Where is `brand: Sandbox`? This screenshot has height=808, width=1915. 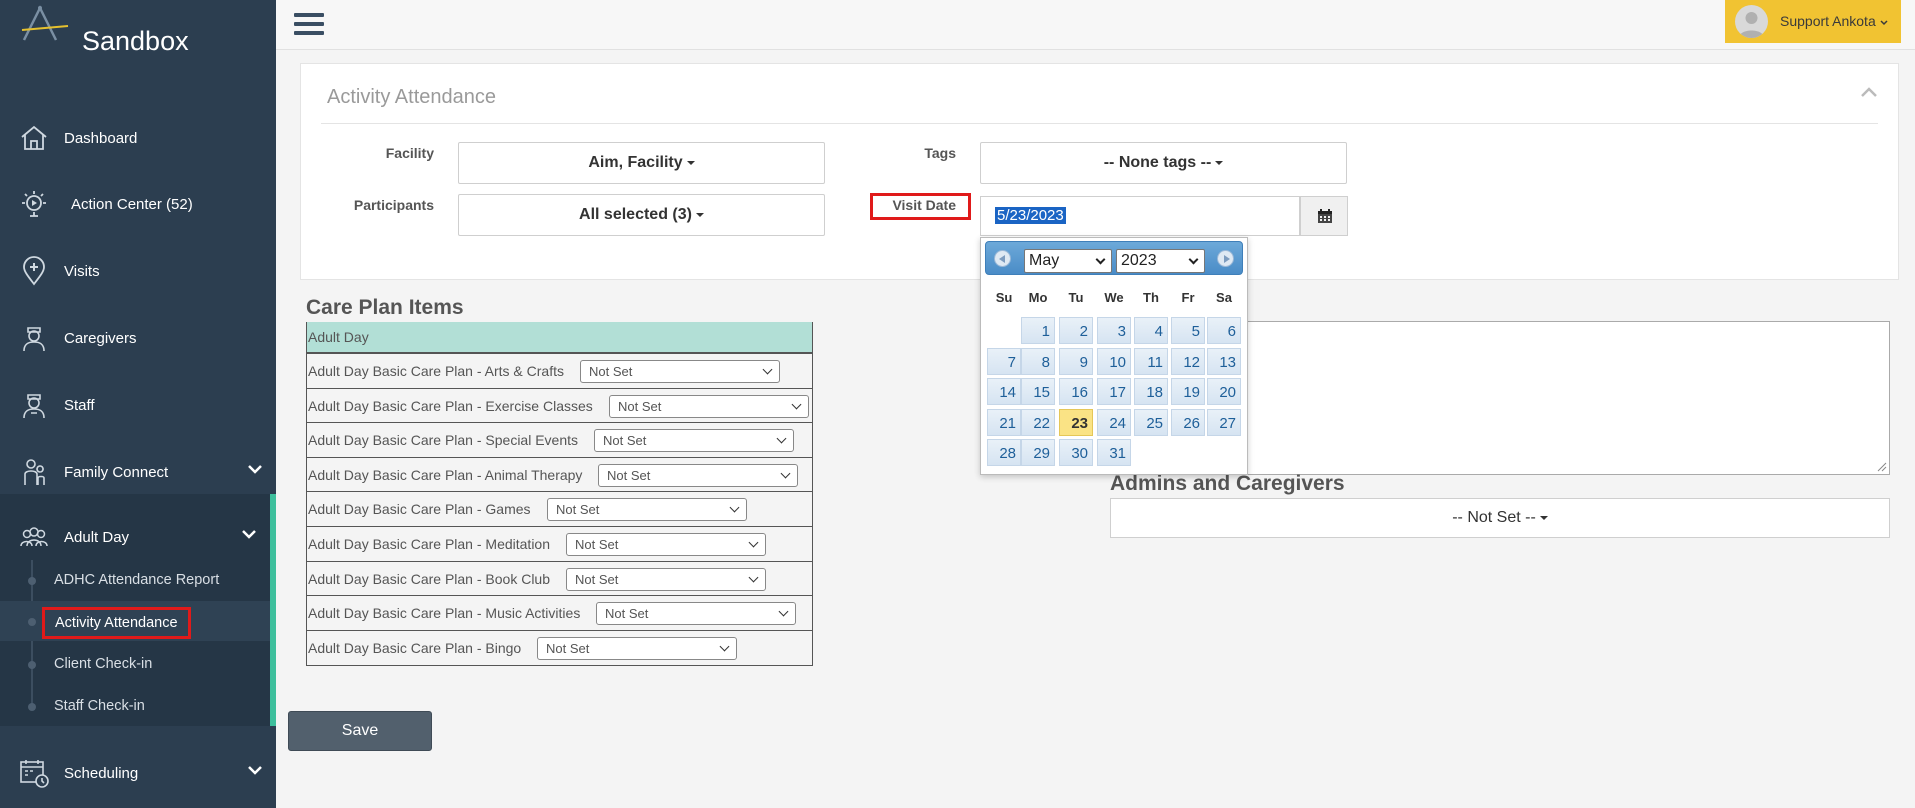 brand: Sandbox is located at coordinates (139, 40).